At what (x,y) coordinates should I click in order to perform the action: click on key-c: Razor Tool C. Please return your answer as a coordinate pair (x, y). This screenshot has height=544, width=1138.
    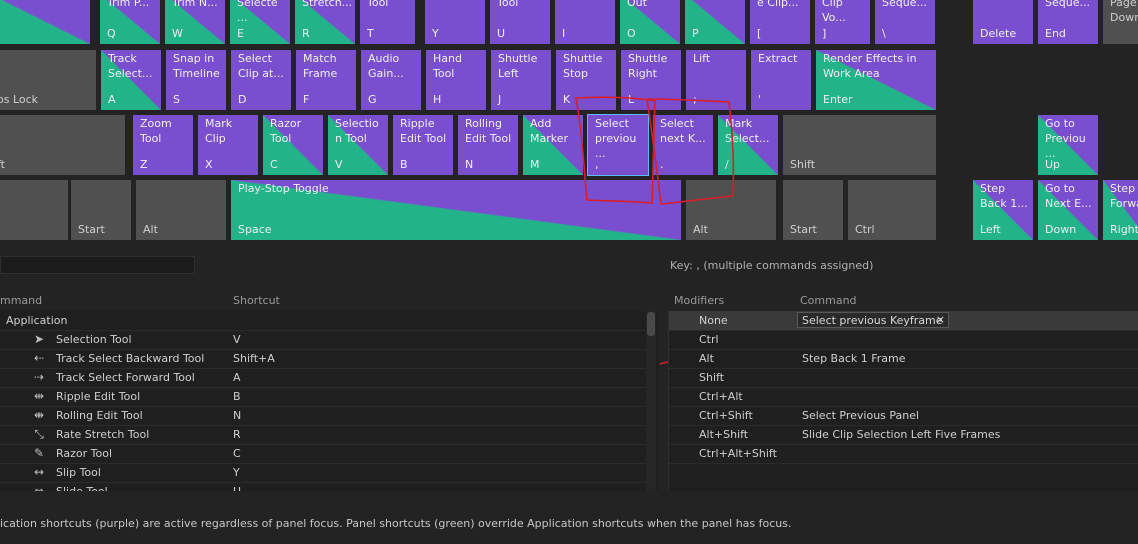
    Looking at the image, I should click on (293, 145).